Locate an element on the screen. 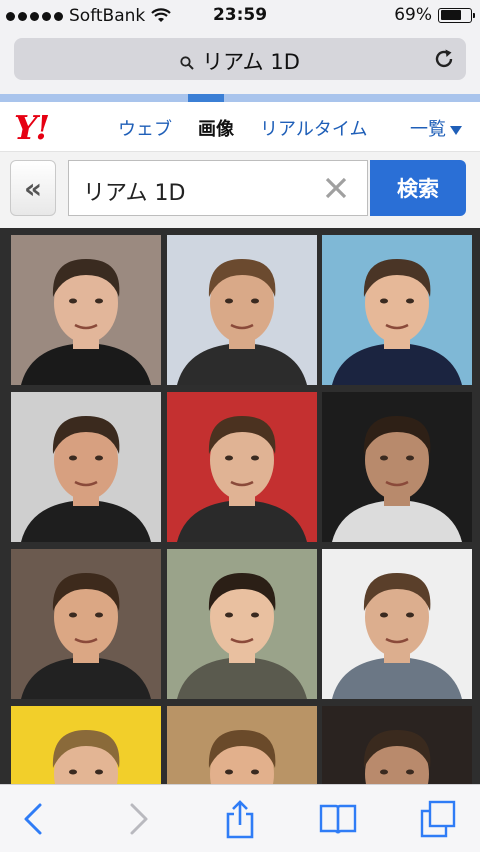 The width and height of the screenshot is (480, 852). share-icon is located at coordinates (240, 819).